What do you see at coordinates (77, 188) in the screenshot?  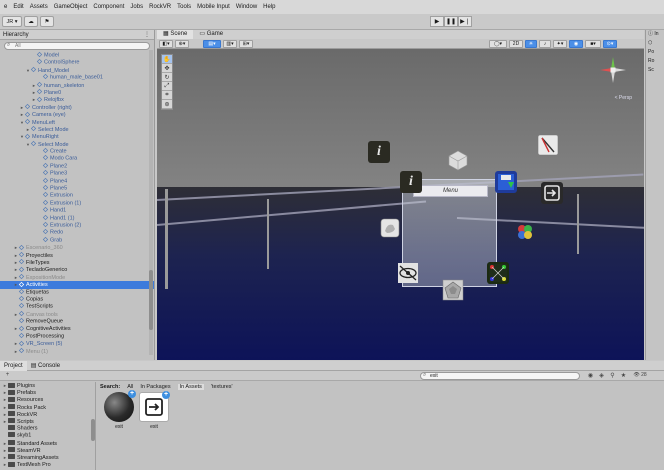 I see `hierarchy-item: Plane5` at bounding box center [77, 188].